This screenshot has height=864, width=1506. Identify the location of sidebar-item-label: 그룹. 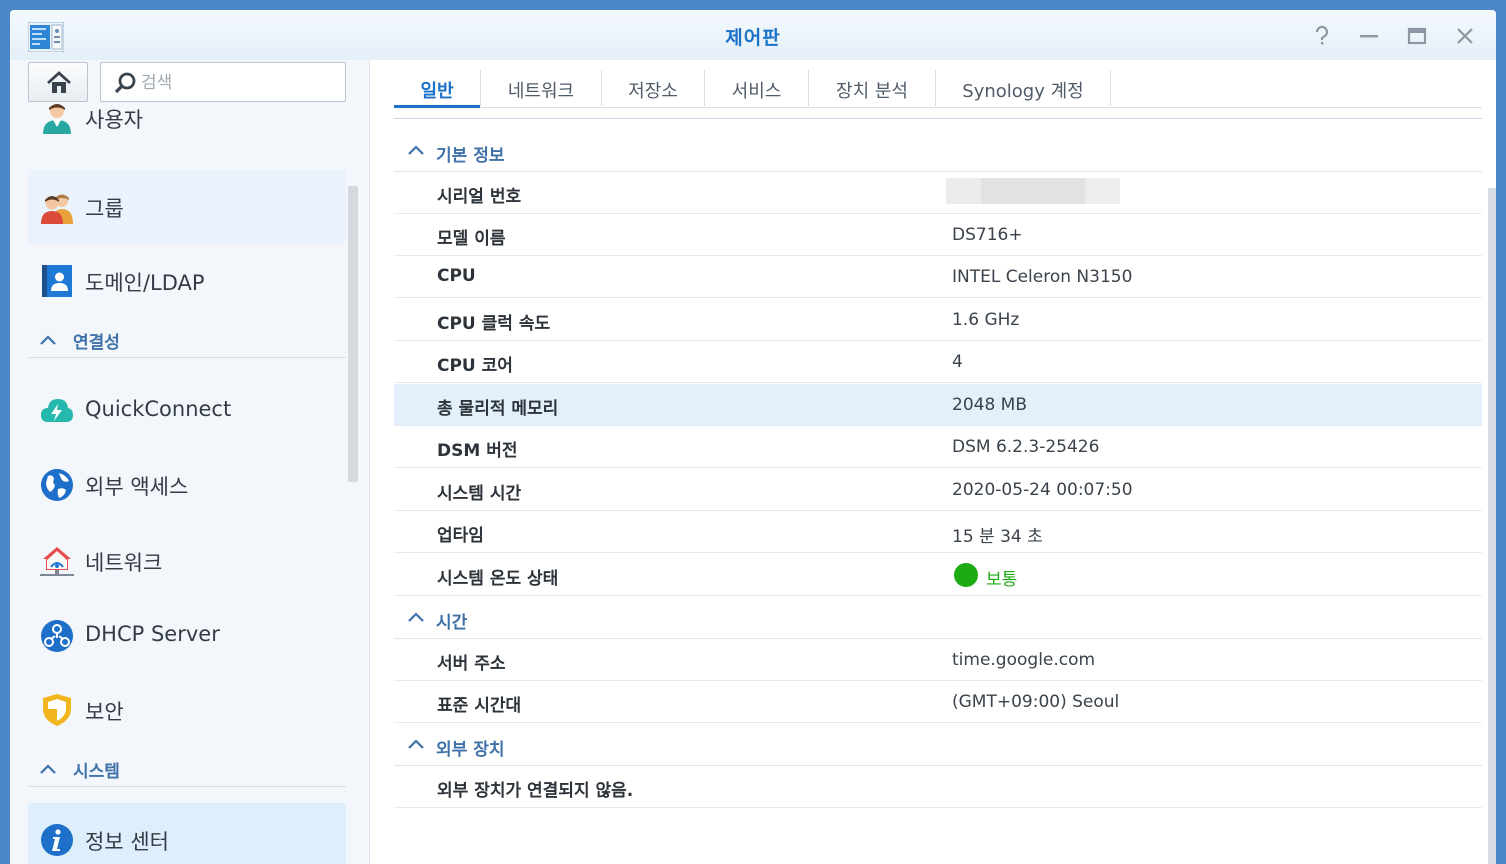
(104, 209).